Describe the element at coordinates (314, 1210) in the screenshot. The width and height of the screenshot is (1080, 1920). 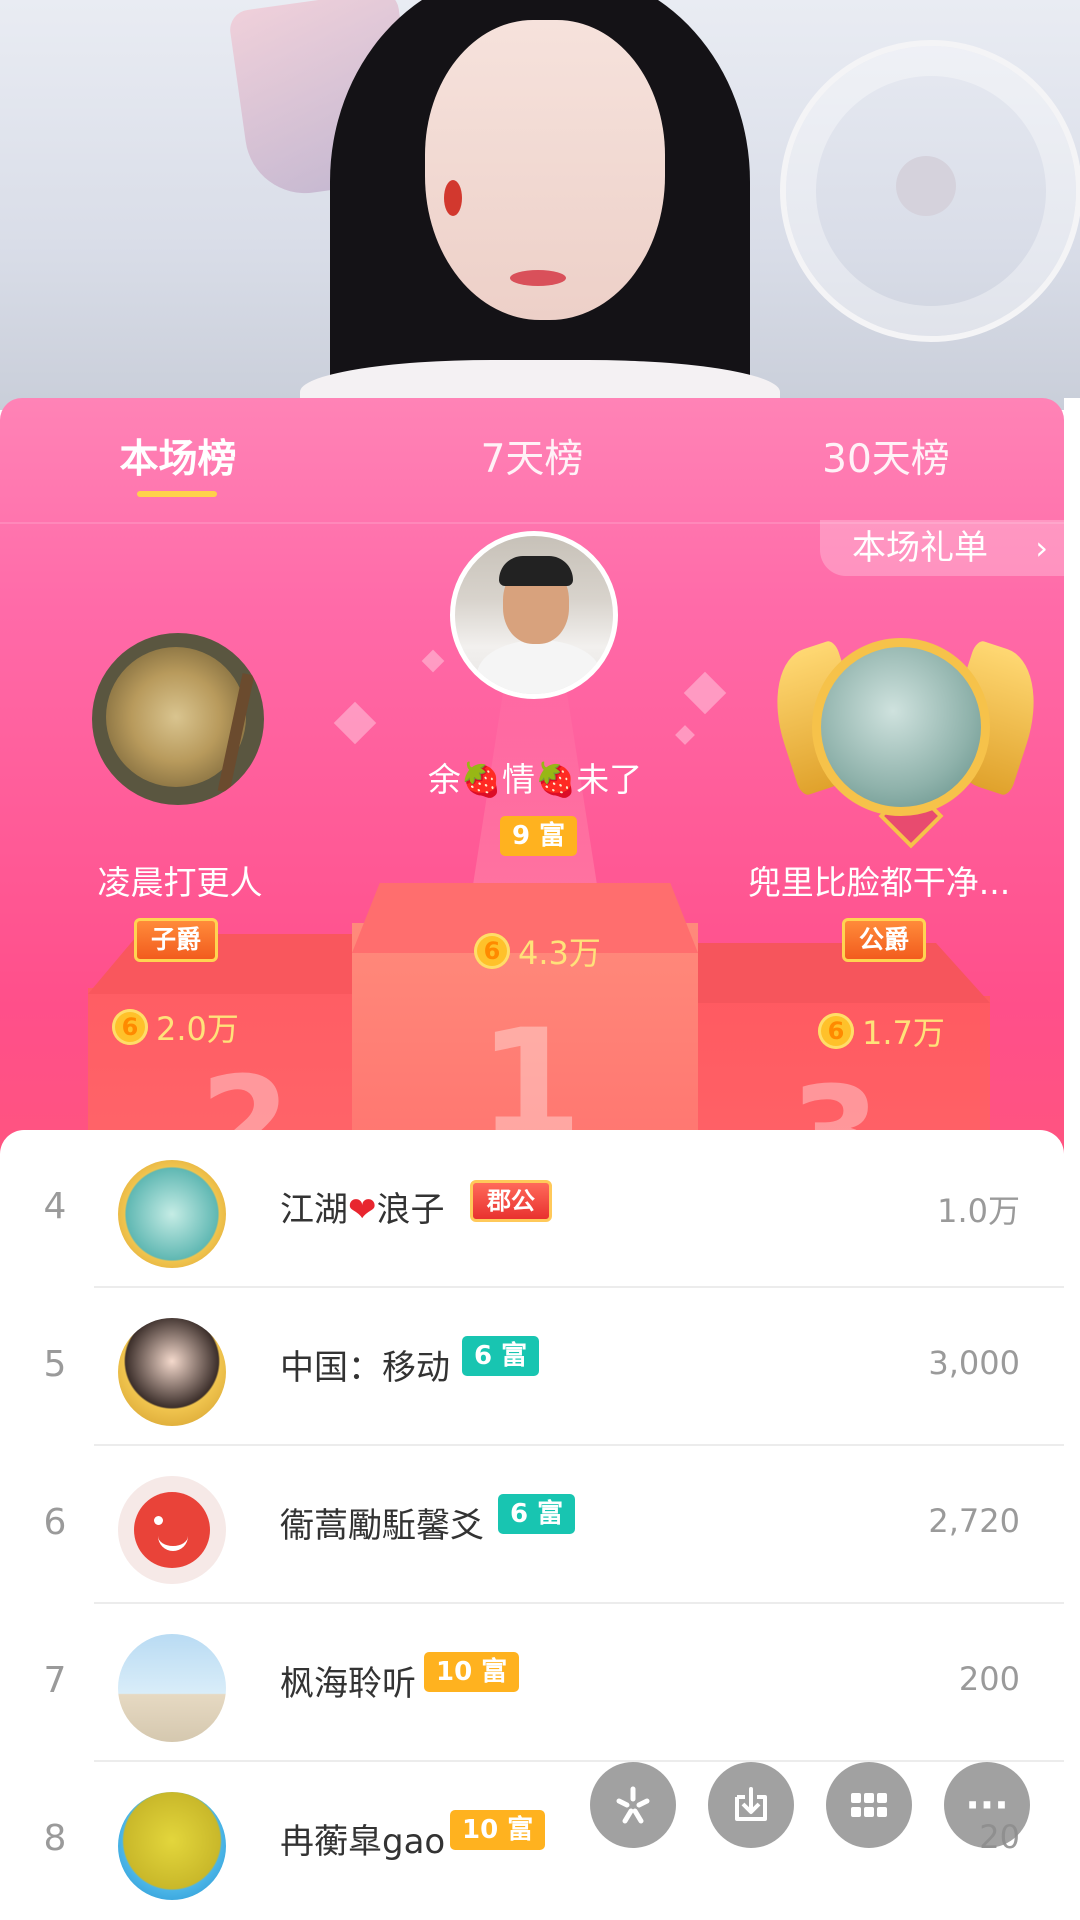
I see `user-name-part: 江湖` at that location.